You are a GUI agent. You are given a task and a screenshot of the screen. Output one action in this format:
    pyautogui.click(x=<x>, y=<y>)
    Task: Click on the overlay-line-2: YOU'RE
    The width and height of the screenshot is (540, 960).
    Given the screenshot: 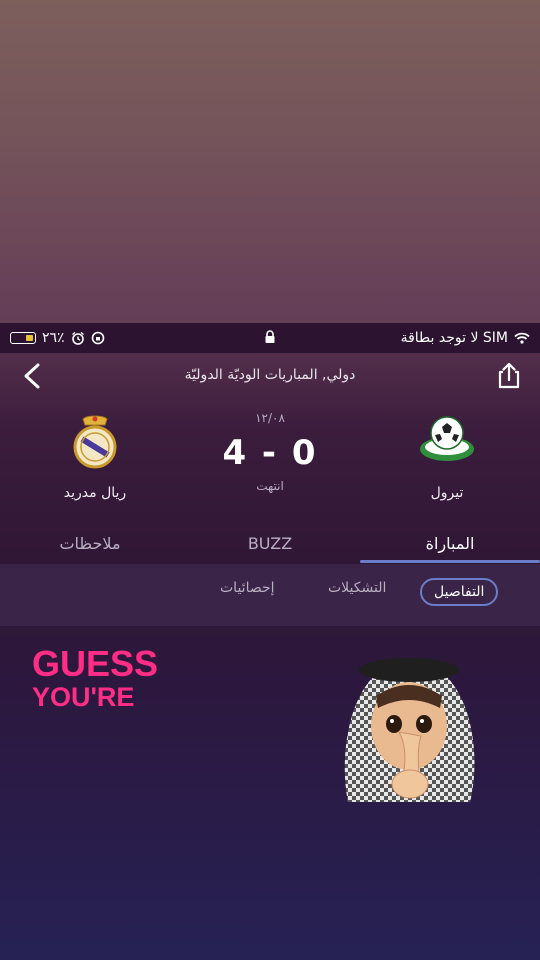 What is the action you would take?
    pyautogui.click(x=83, y=697)
    